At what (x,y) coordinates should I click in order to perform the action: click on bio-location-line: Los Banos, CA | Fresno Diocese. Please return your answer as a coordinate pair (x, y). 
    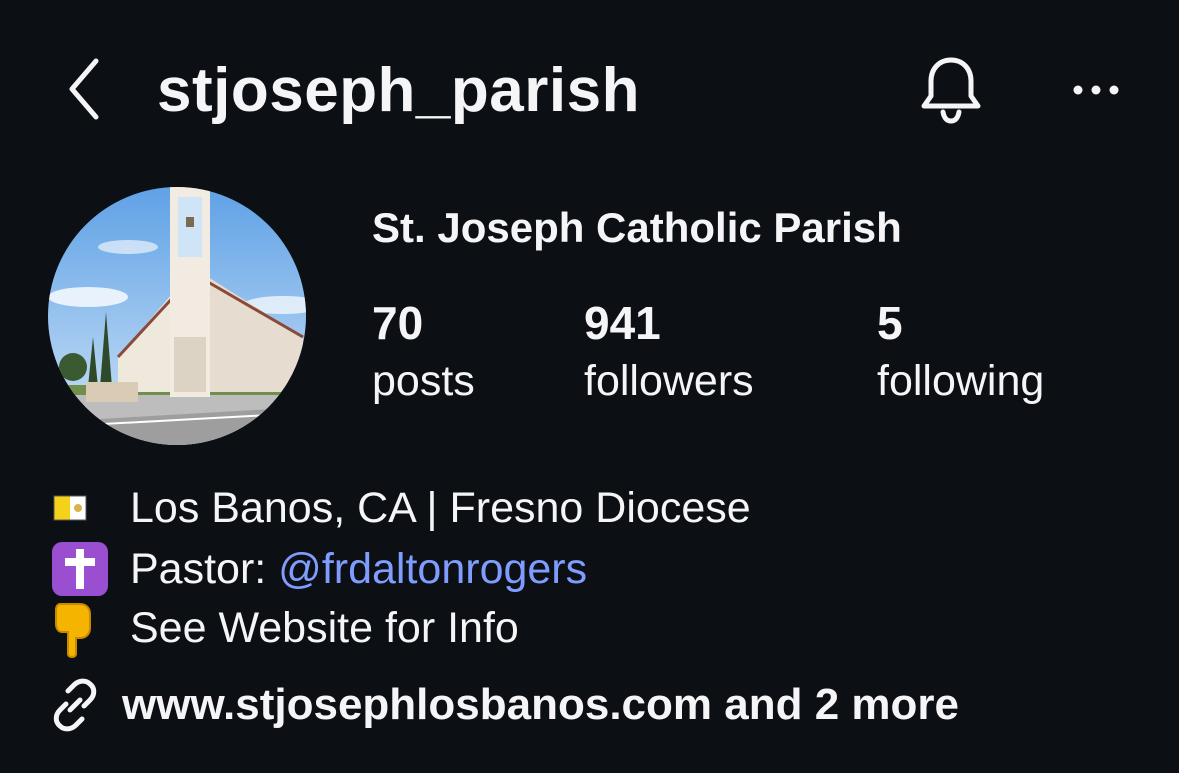
    Looking at the image, I should click on (400, 508).